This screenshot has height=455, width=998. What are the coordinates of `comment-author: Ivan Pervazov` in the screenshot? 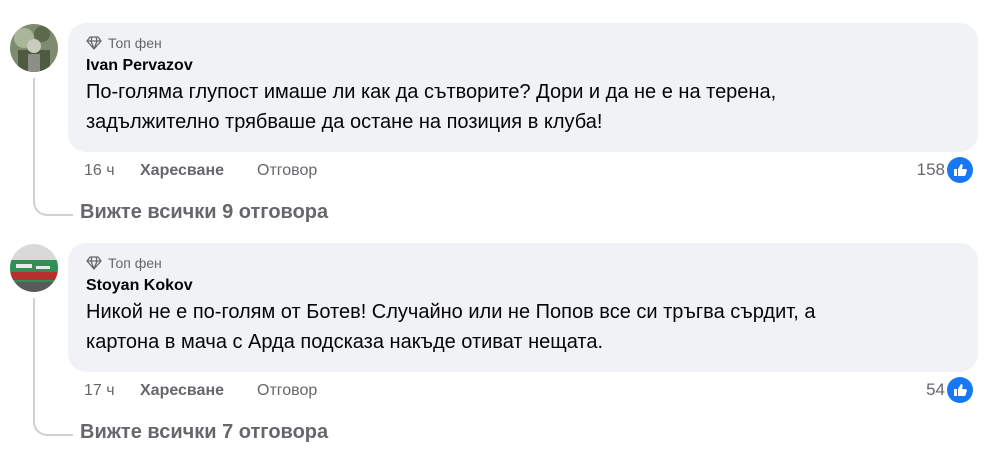 It's located at (523, 66).